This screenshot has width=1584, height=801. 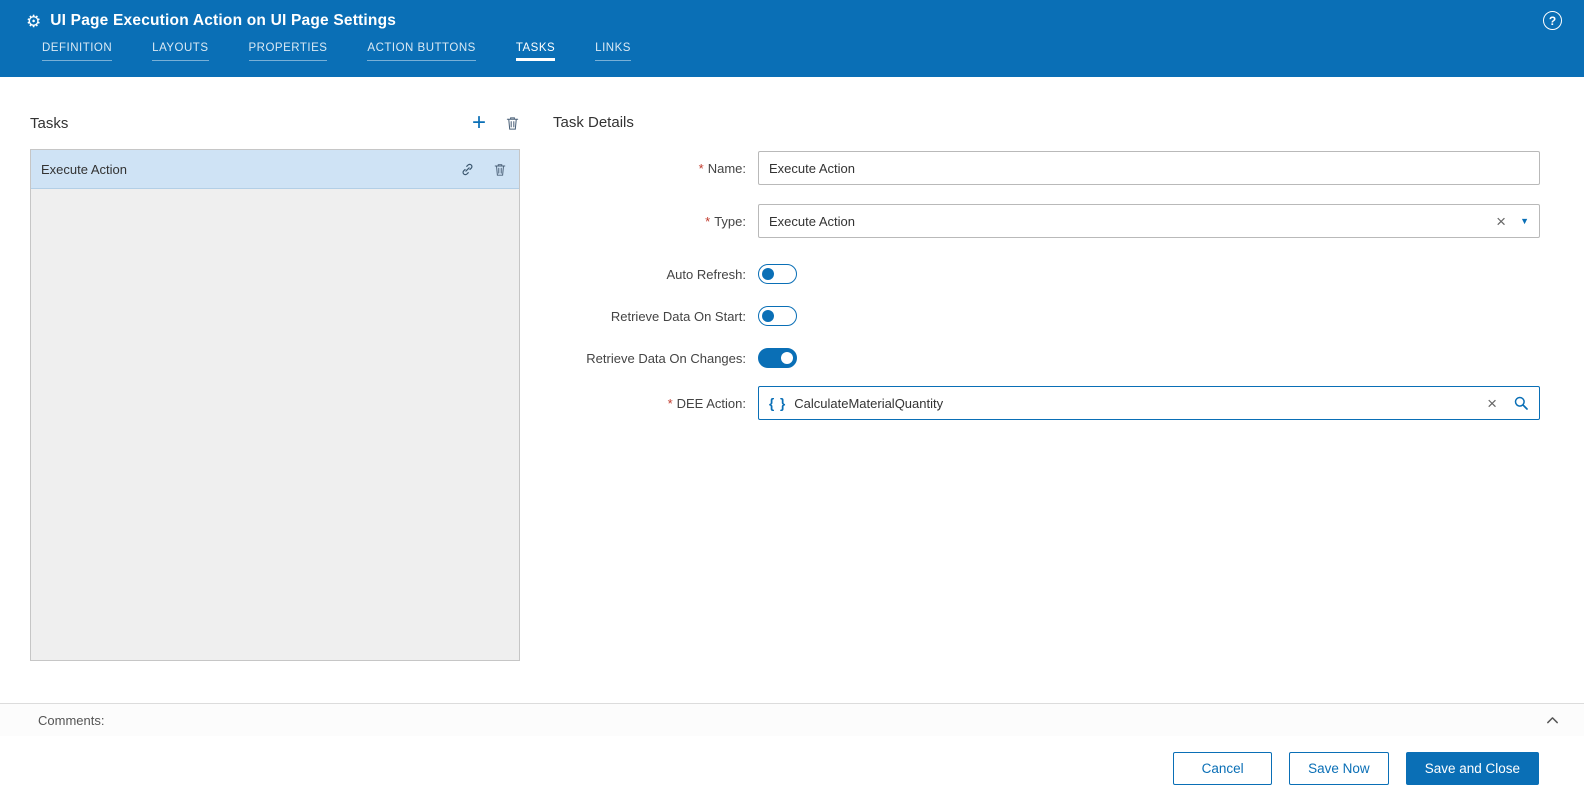 I want to click on retrieve-data-on-changes-label: Retrieve Data On Changes:, so click(x=655, y=358).